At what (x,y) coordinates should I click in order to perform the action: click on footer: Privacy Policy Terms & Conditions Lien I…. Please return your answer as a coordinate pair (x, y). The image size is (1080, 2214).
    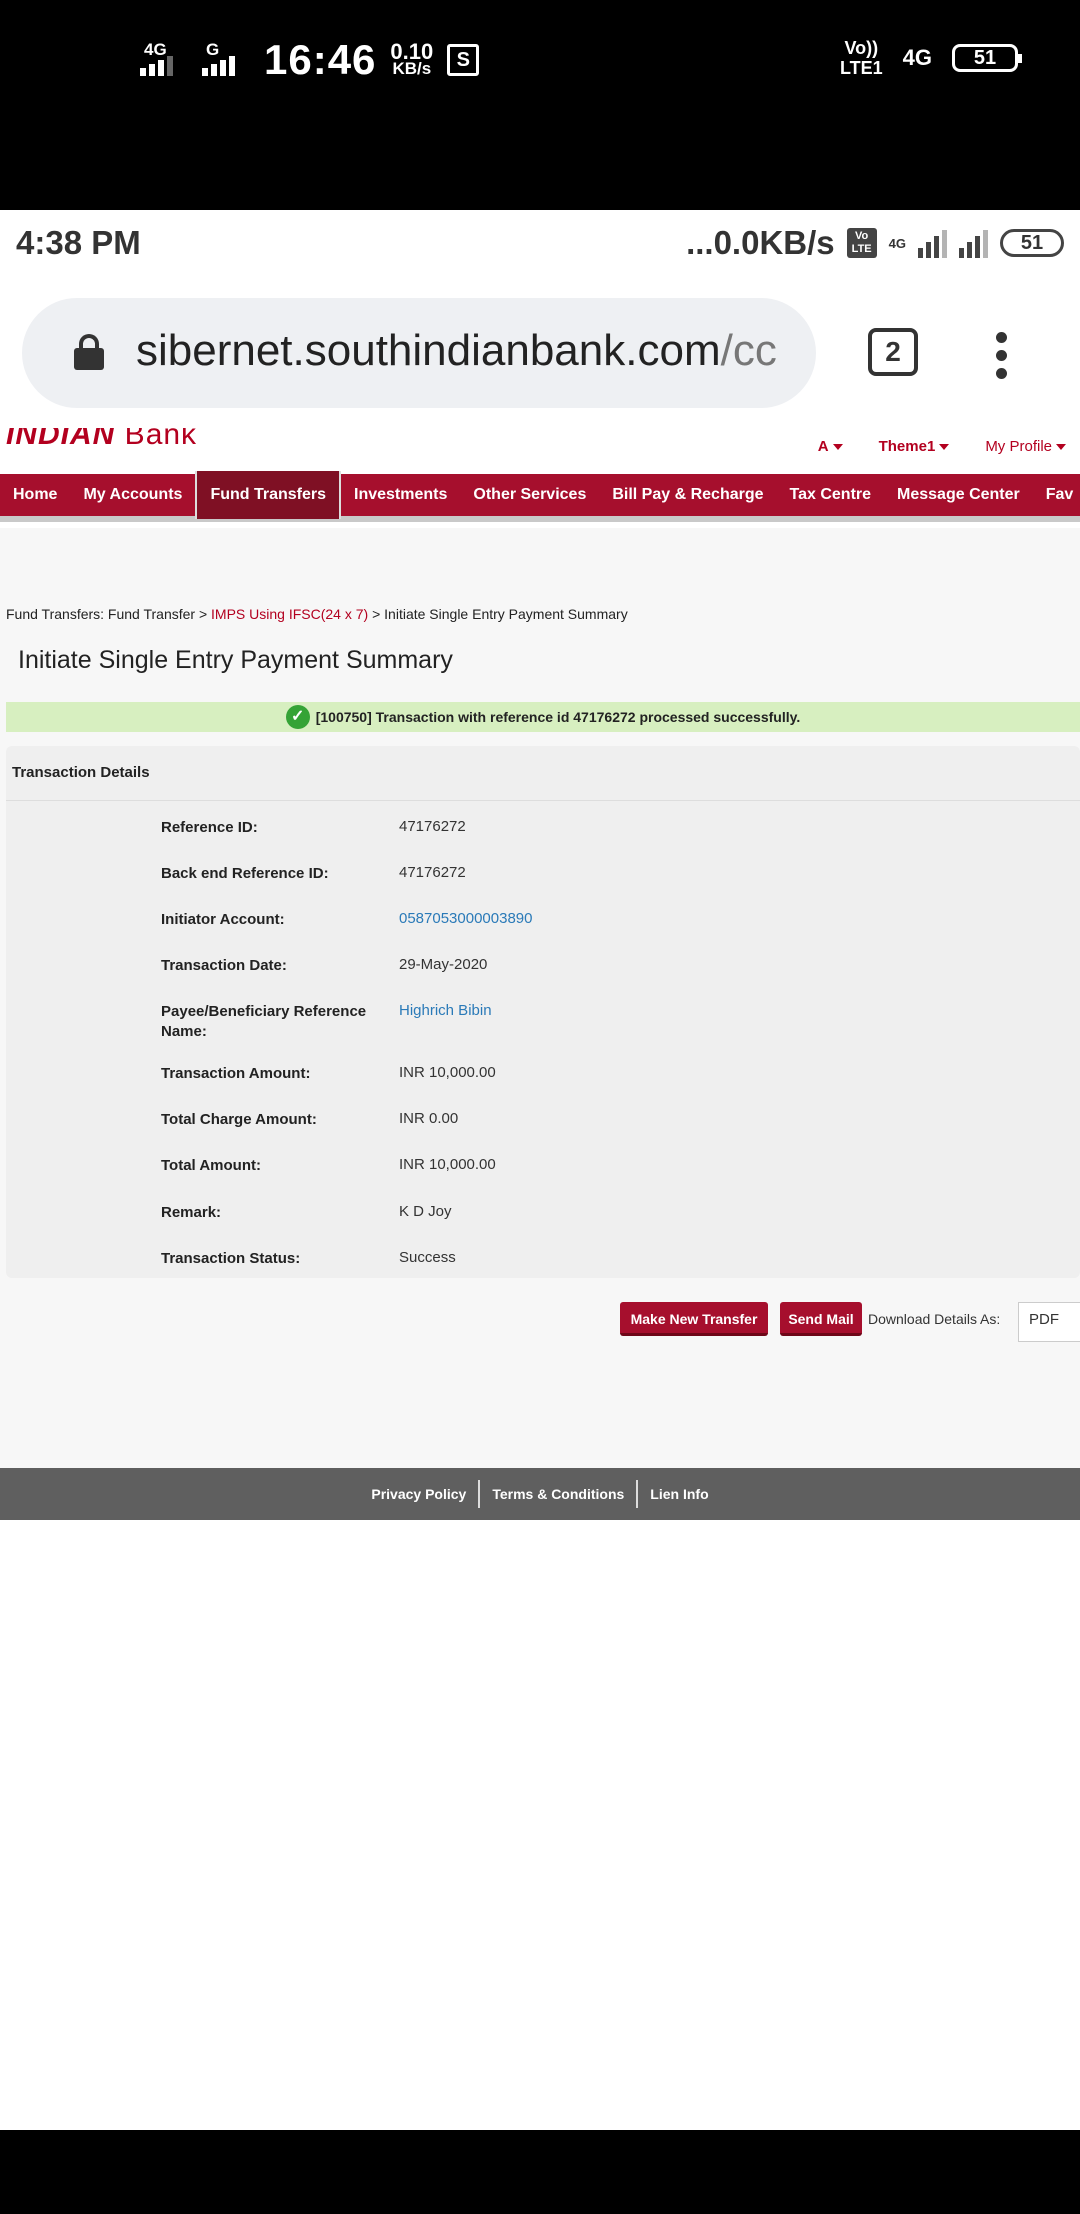
    Looking at the image, I should click on (540, 1494).